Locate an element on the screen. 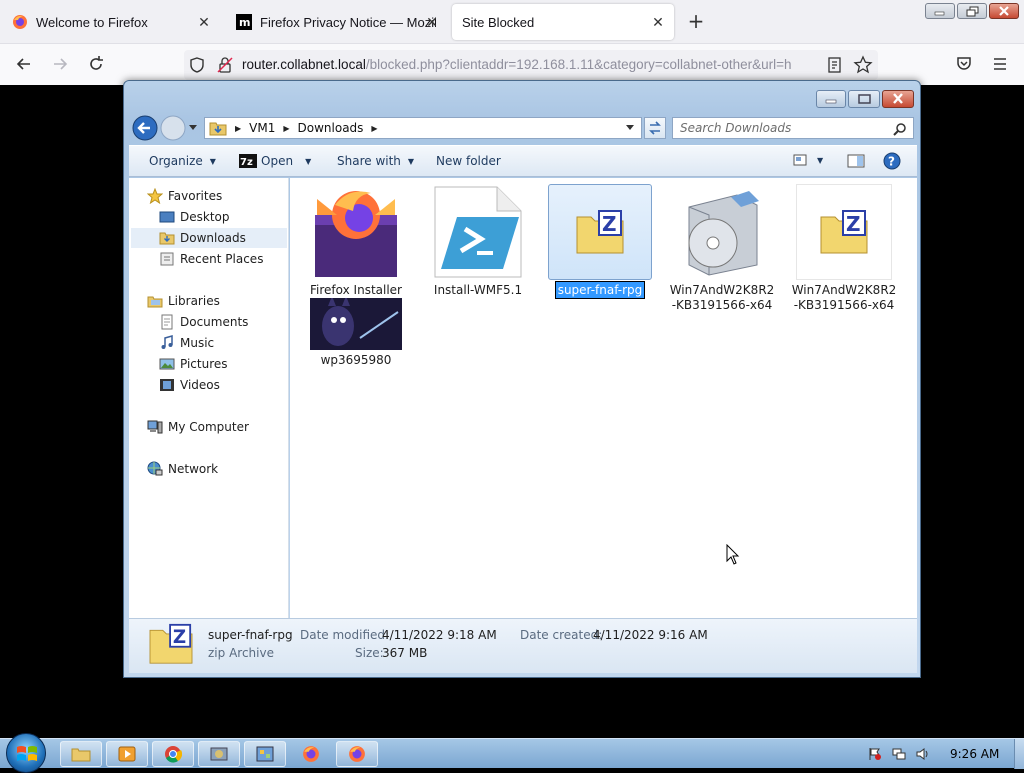 The image size is (1024, 773). nav-music: Music is located at coordinates (223, 343).